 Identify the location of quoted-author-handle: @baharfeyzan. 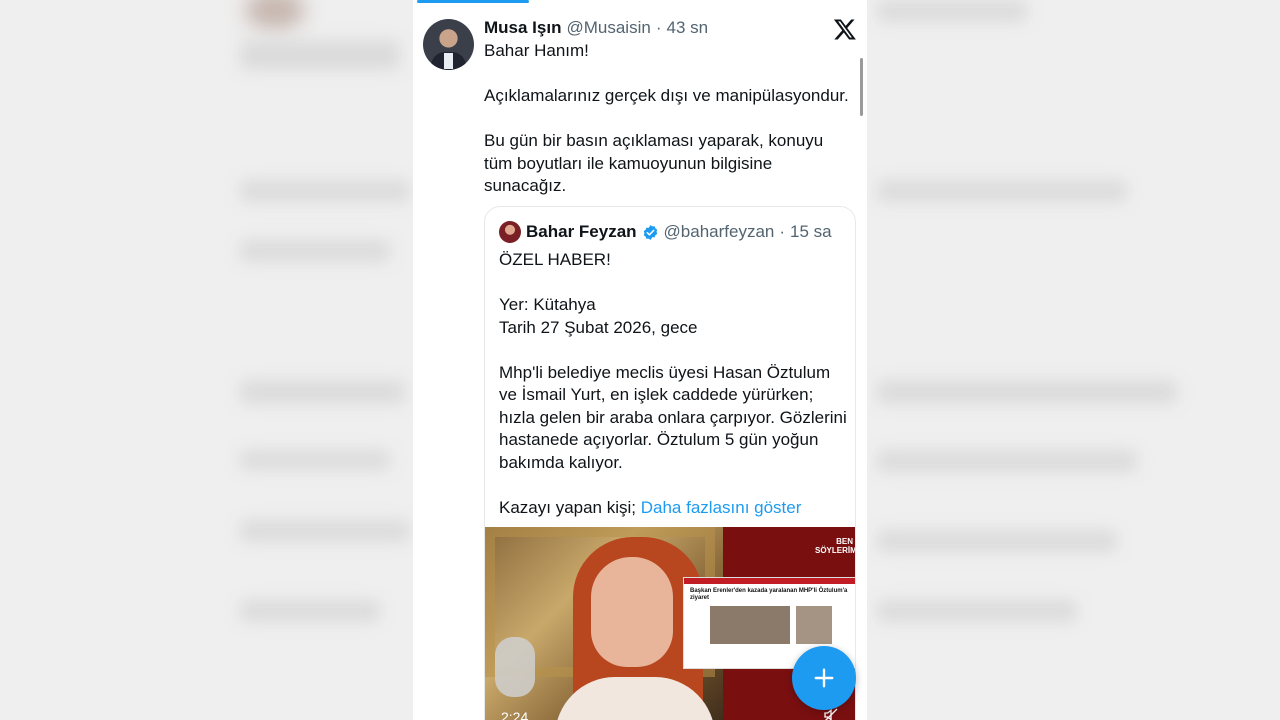
(719, 232).